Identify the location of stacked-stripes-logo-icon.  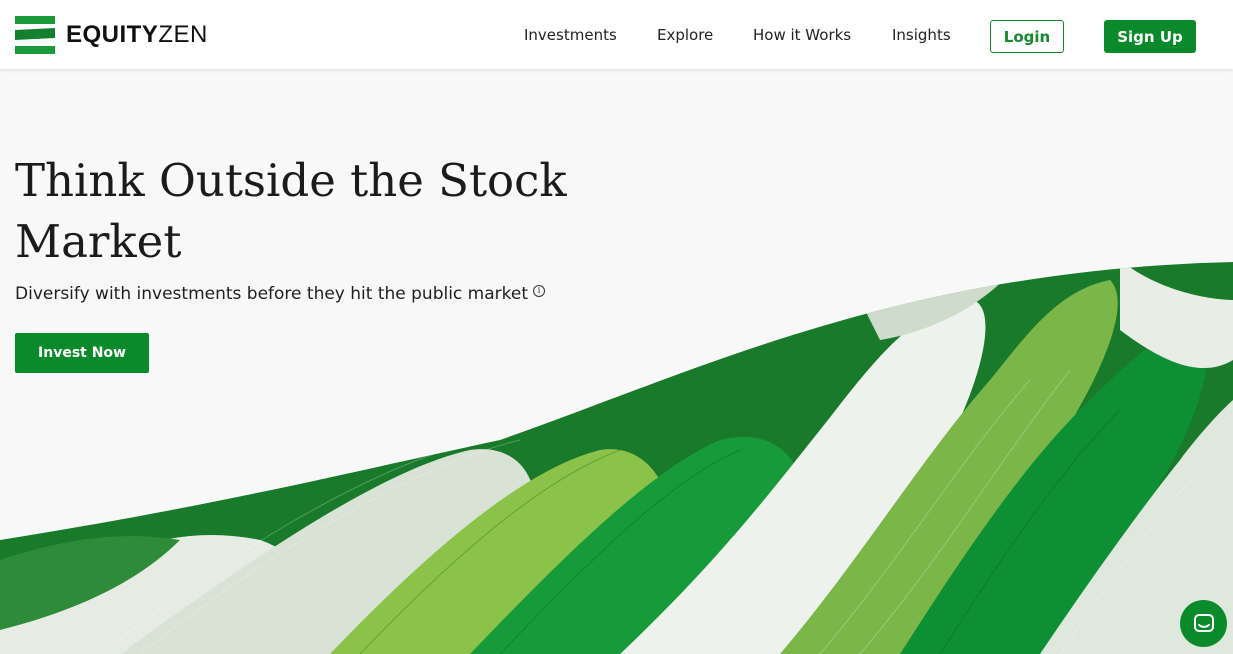
(35, 35).